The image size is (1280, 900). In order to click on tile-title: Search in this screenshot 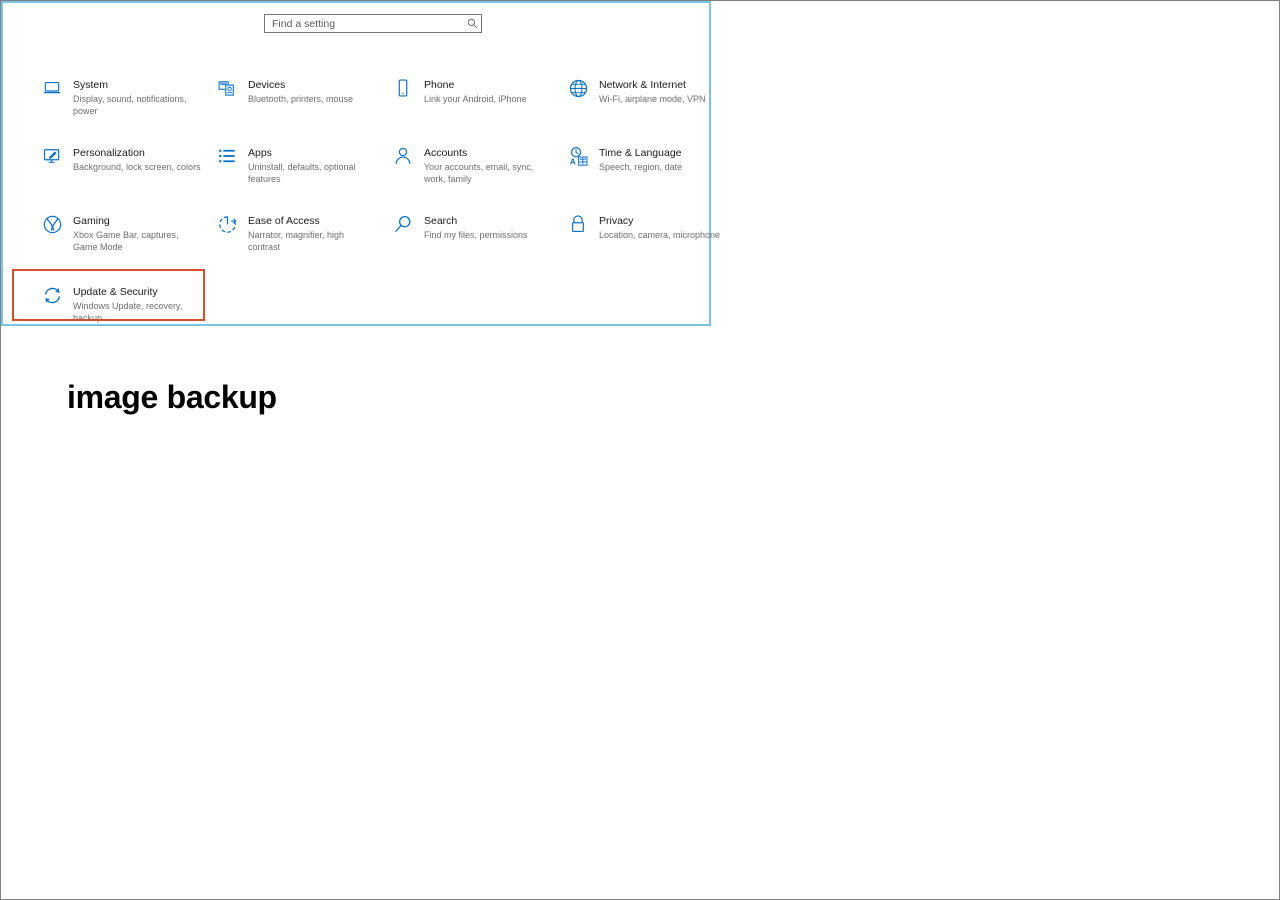, I will do `click(441, 221)`.